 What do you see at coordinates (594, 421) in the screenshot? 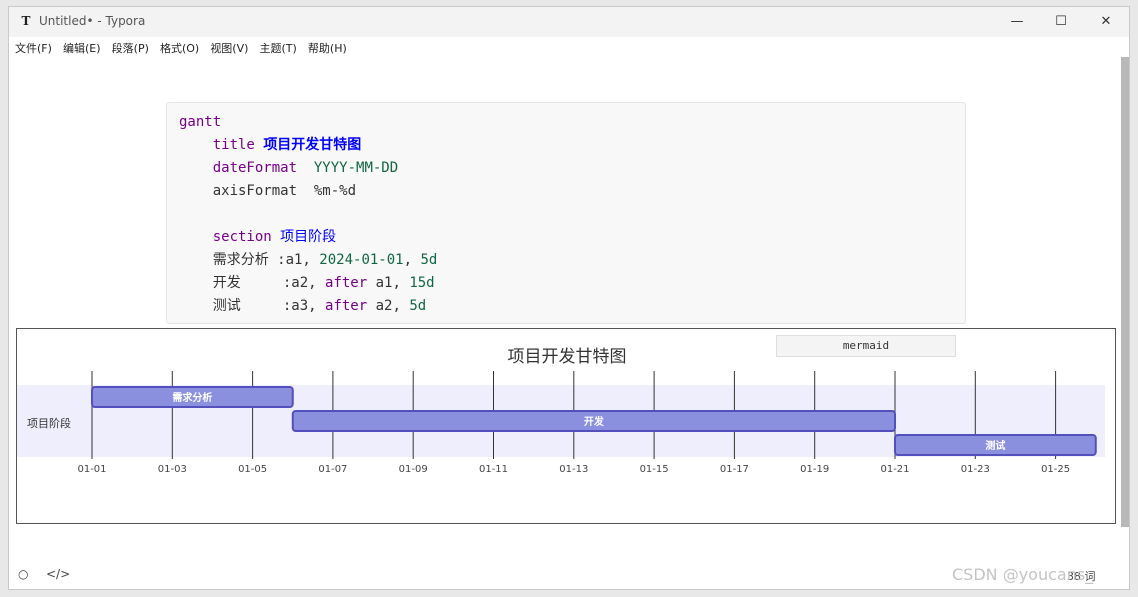
I see `task-label: 开发` at bounding box center [594, 421].